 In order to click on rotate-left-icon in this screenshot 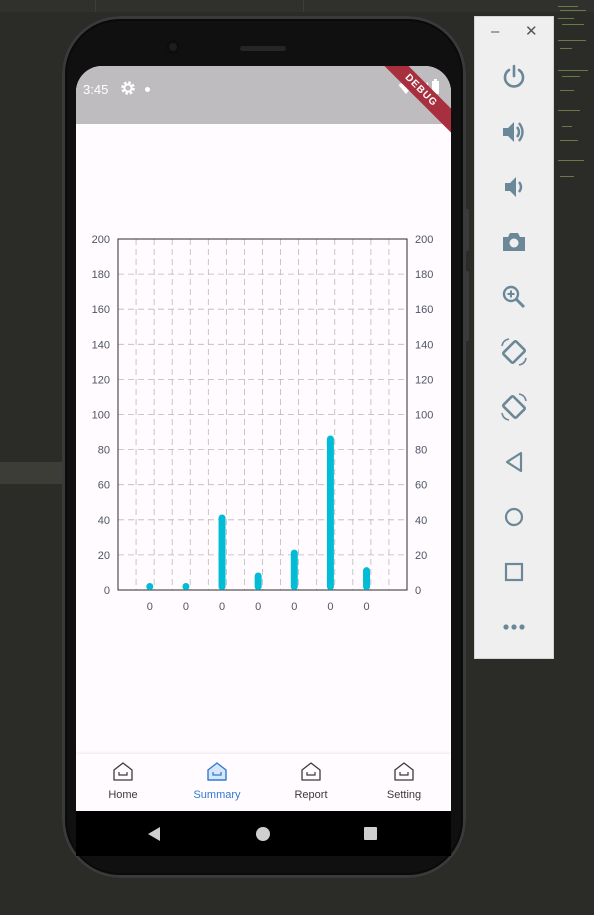, I will do `click(514, 352)`.